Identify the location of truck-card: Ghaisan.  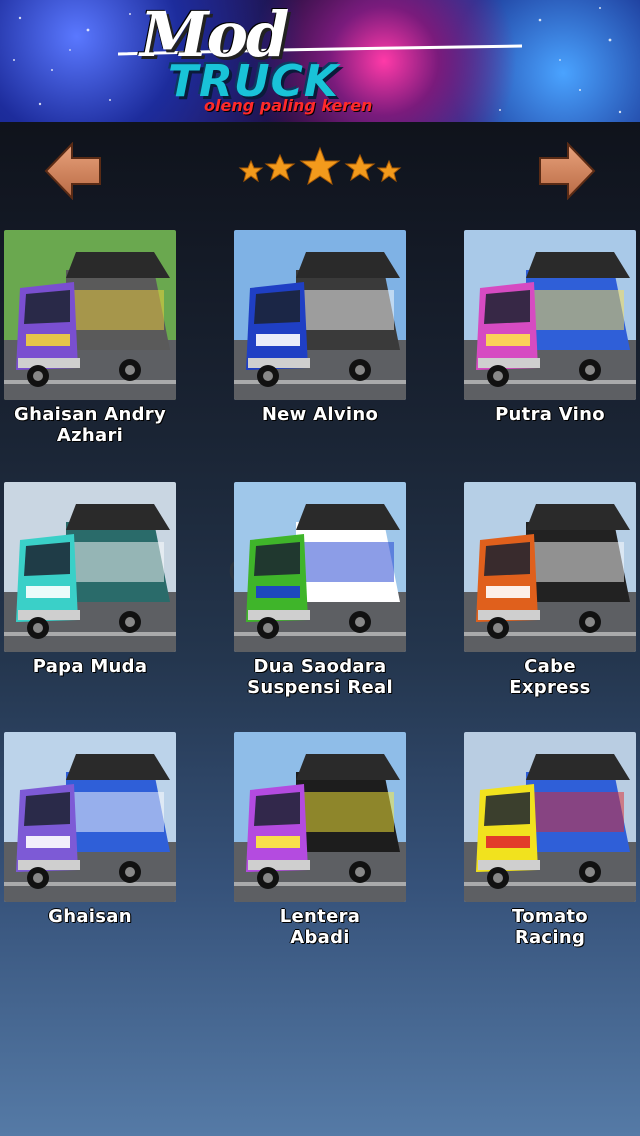
(90, 829).